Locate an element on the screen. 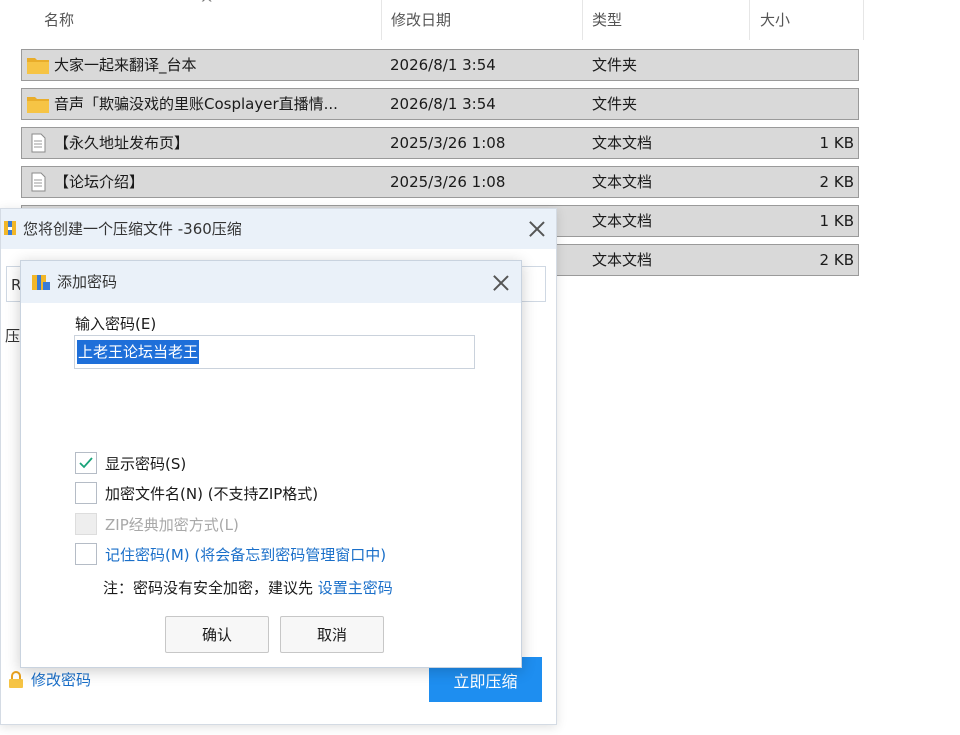  password-value: 上老王论坛当老王 is located at coordinates (138, 352).